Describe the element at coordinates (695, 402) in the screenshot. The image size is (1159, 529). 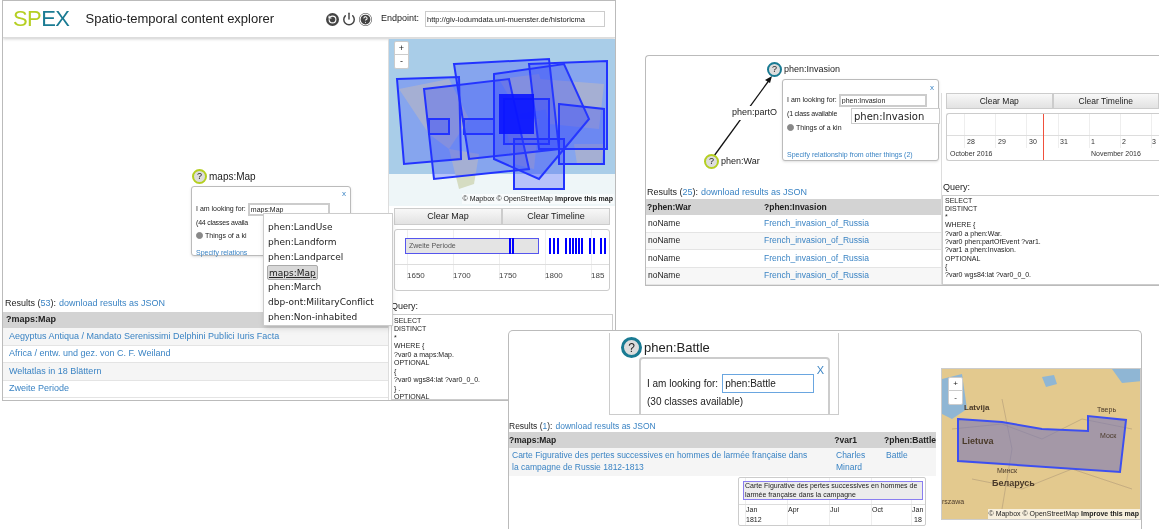
I see `classes-available-text: (30 classes available)` at that location.